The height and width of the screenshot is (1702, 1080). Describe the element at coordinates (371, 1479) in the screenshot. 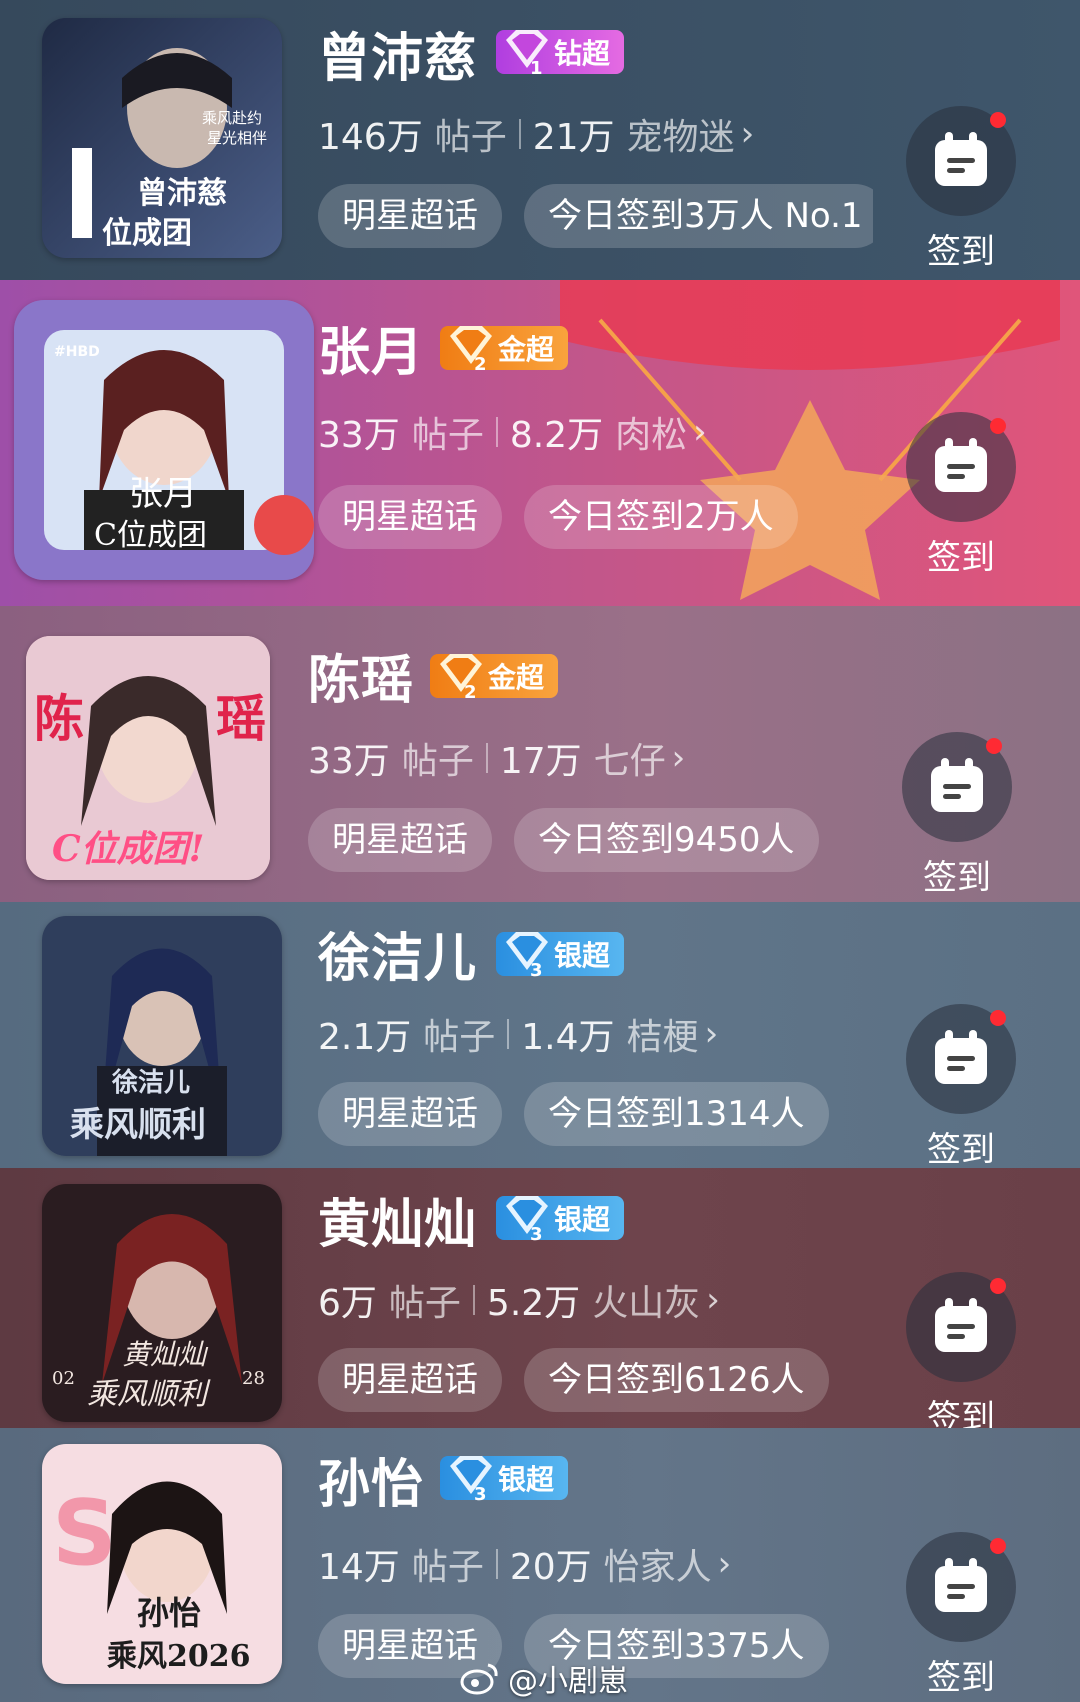

I see `star-name: 孙怡` at that location.